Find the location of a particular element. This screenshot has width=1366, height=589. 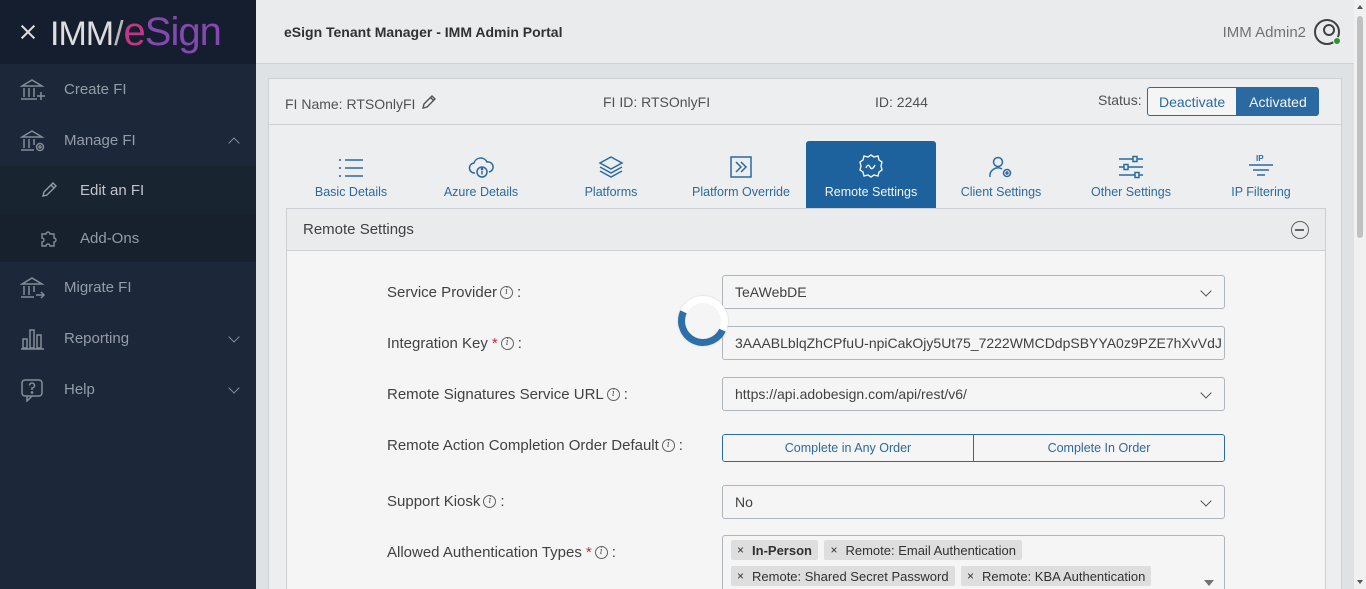

scroll-up-icon is located at coordinates (1360, 7).